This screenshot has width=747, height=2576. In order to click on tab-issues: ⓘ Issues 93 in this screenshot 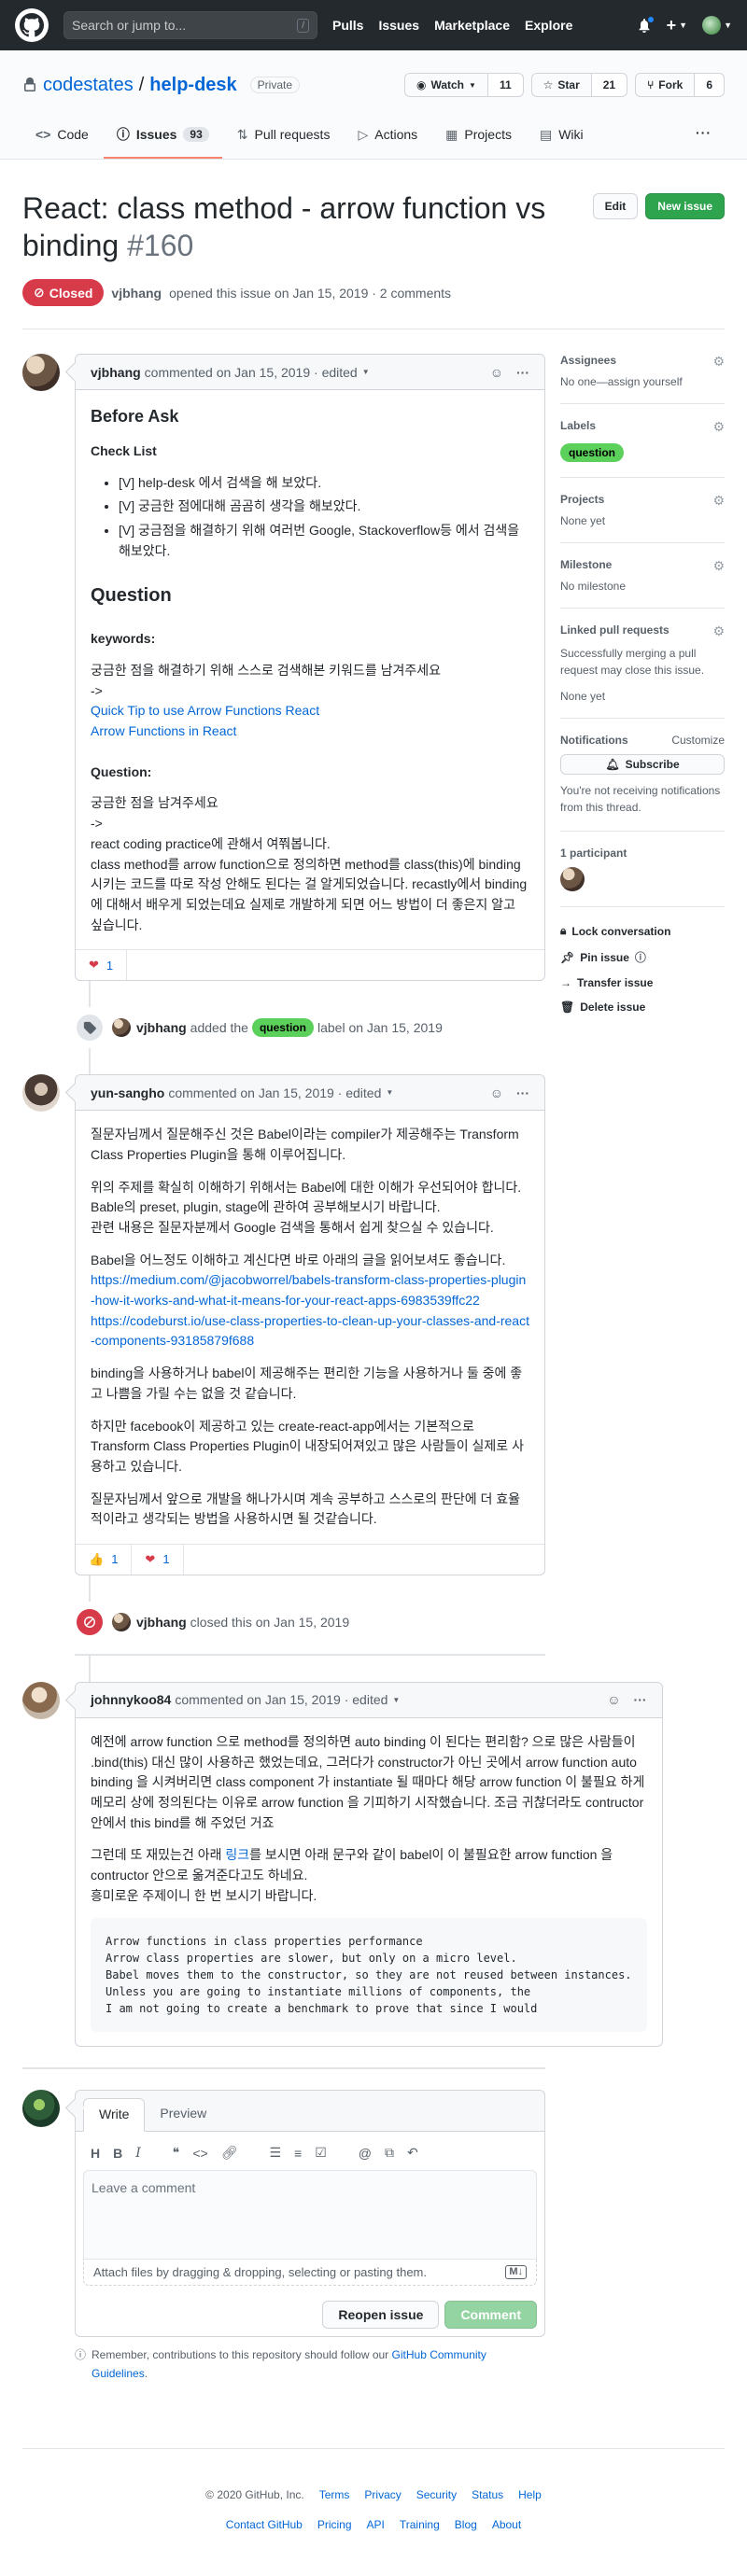, I will do `click(162, 138)`.